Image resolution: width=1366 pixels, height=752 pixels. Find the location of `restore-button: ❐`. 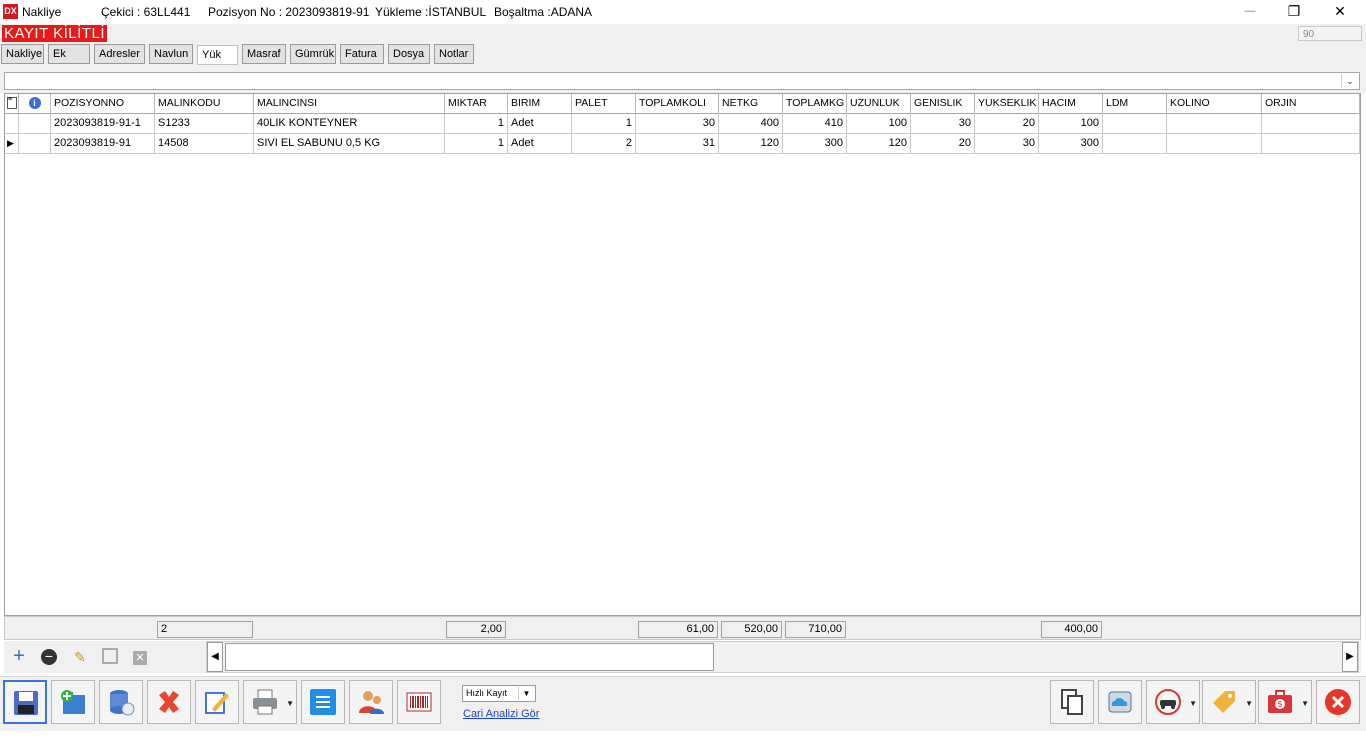

restore-button: ❐ is located at coordinates (1294, 12).